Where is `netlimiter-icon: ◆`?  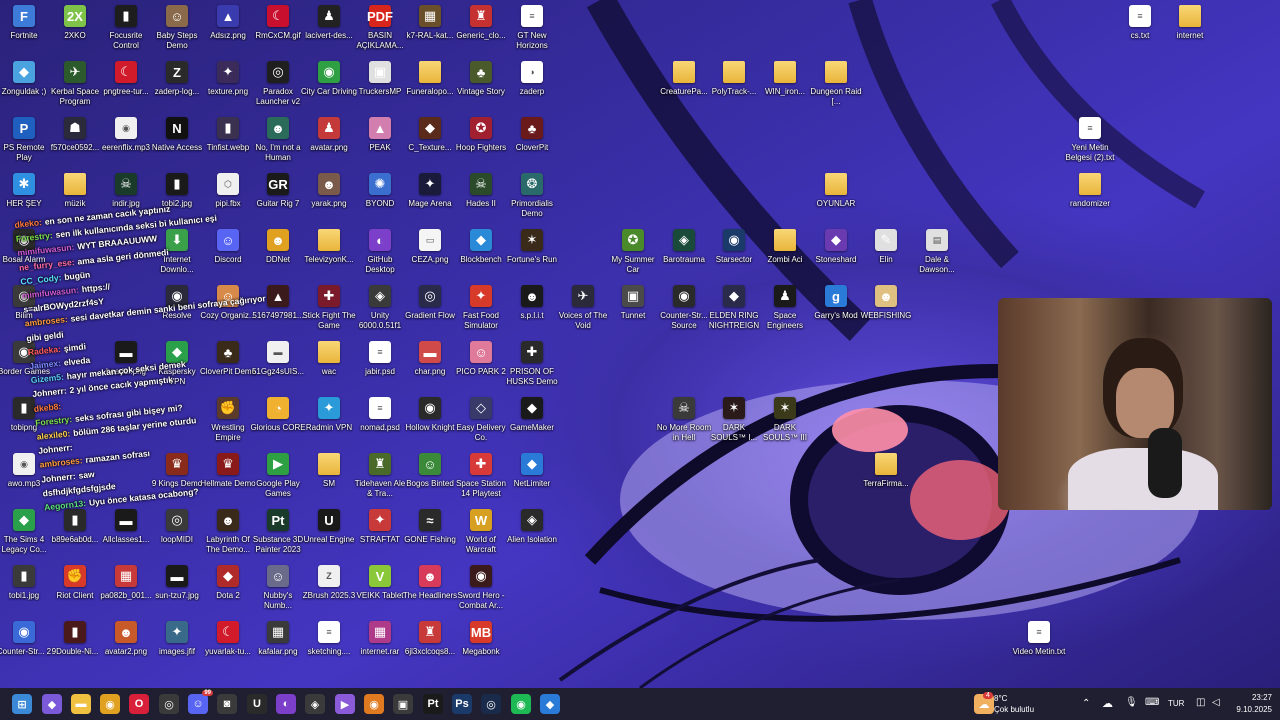 netlimiter-icon: ◆ is located at coordinates (550, 704).